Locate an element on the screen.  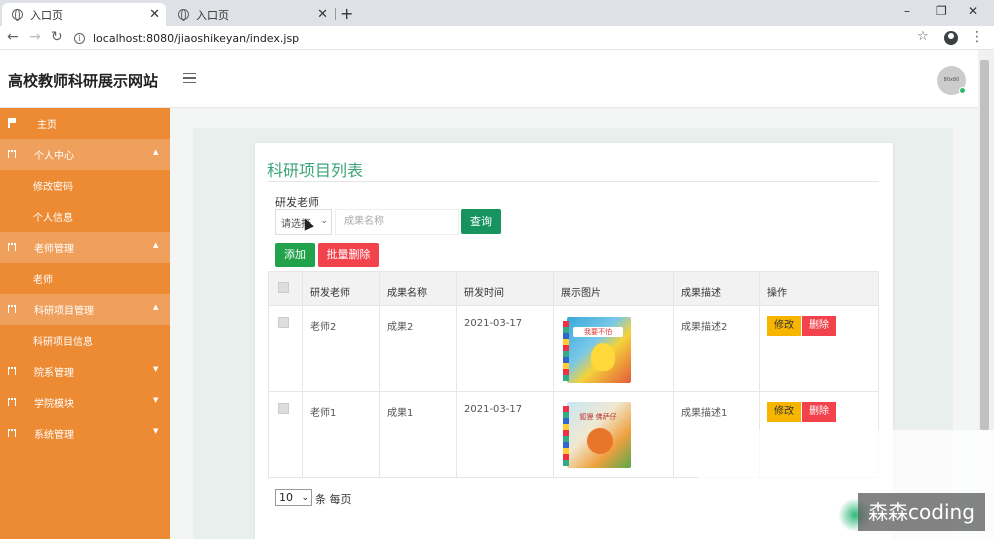
batch-delete-button: 批量删除 is located at coordinates (348, 255).